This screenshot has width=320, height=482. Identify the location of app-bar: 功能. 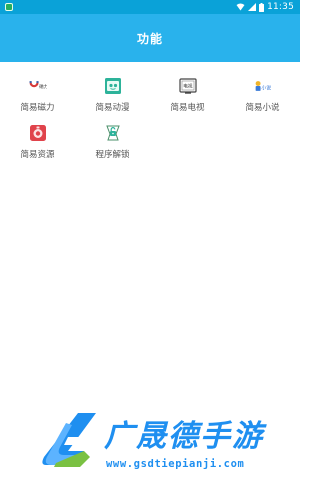
(150, 38).